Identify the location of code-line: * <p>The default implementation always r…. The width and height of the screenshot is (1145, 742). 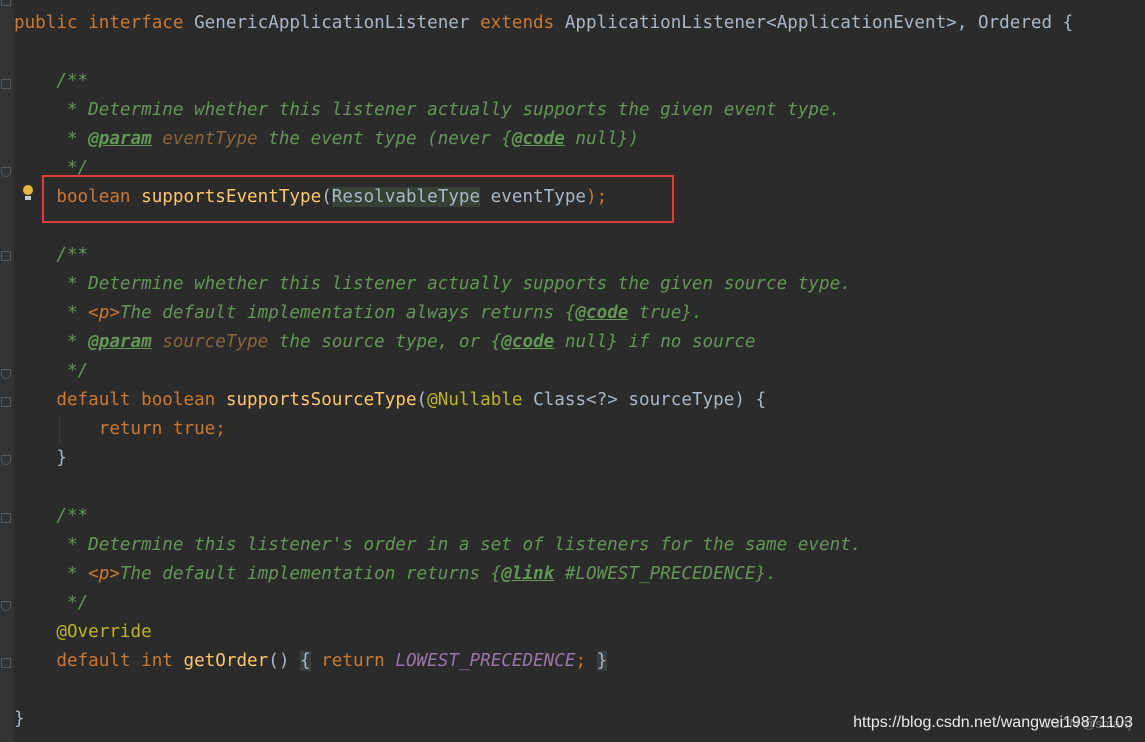
(379, 313).